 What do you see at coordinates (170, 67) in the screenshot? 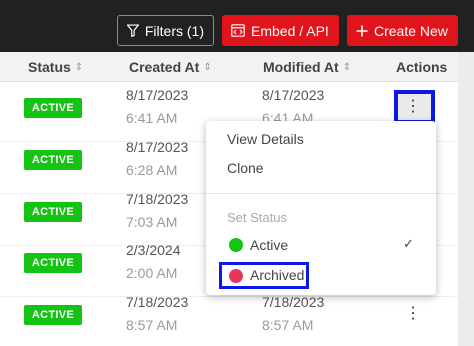
I see `created-at-column-header: Created At ⇕` at bounding box center [170, 67].